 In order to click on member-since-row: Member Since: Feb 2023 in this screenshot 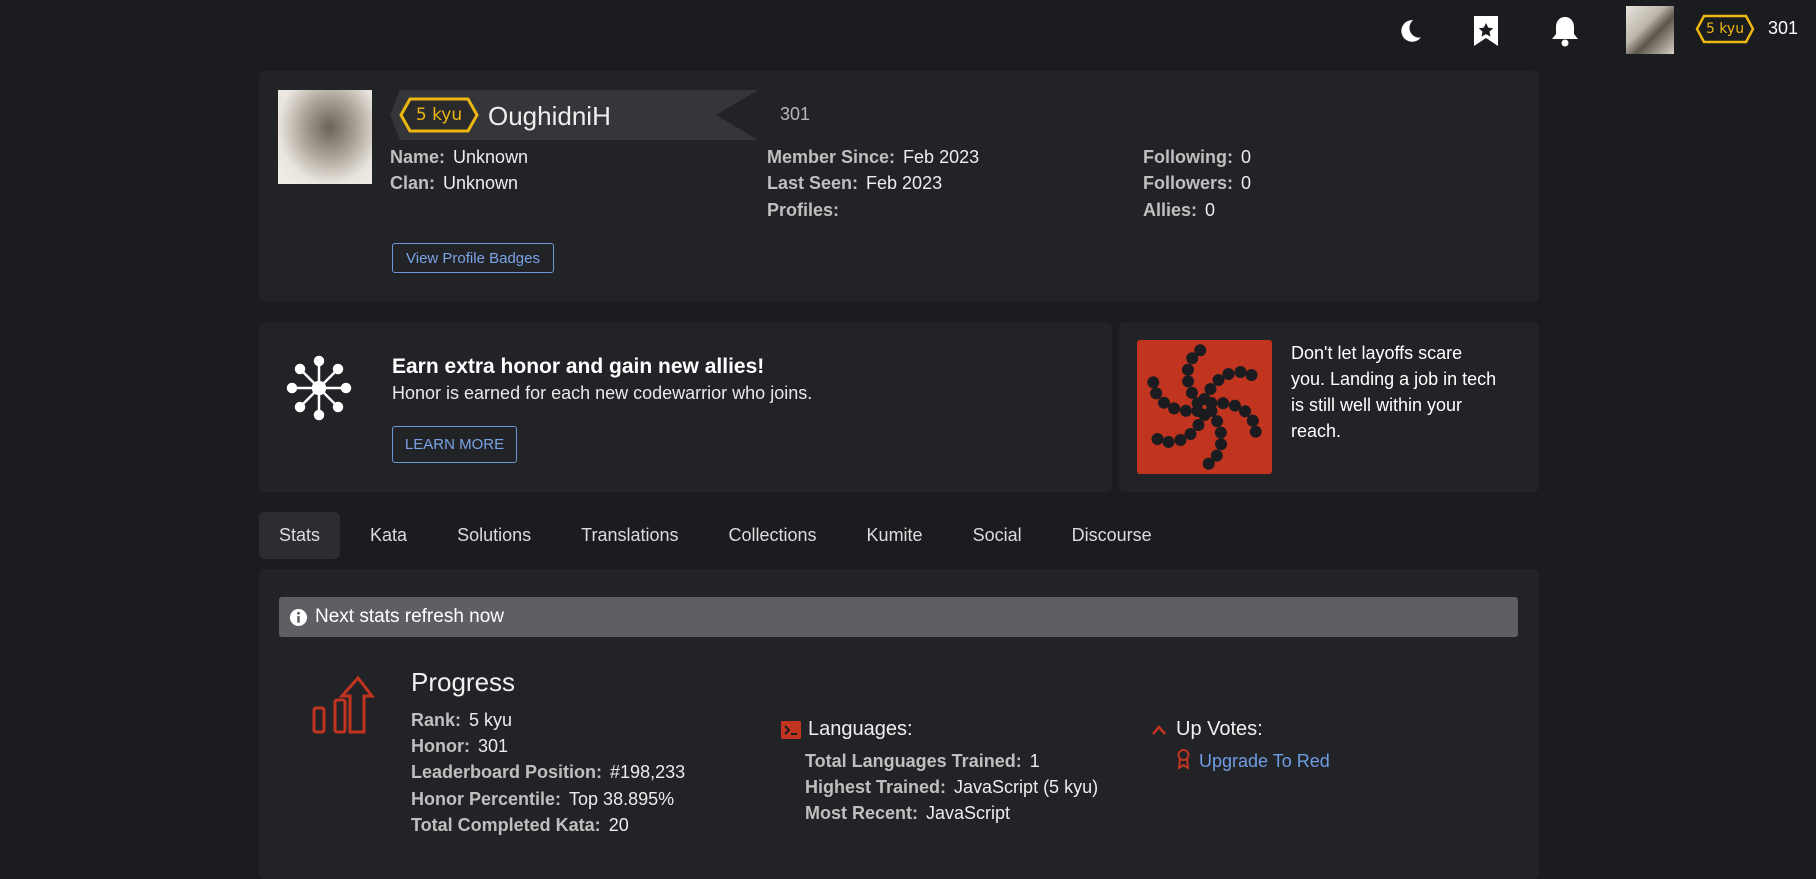, I will do `click(873, 157)`.